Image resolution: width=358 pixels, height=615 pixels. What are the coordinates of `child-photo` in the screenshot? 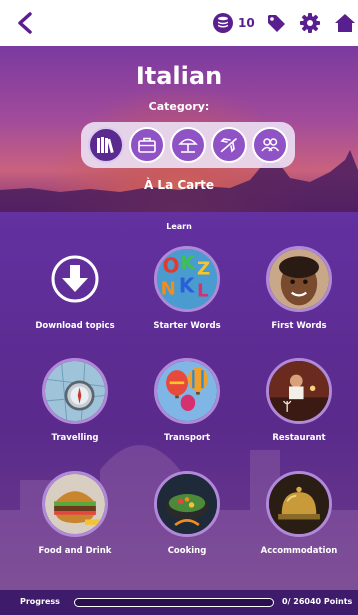 It's located at (299, 279).